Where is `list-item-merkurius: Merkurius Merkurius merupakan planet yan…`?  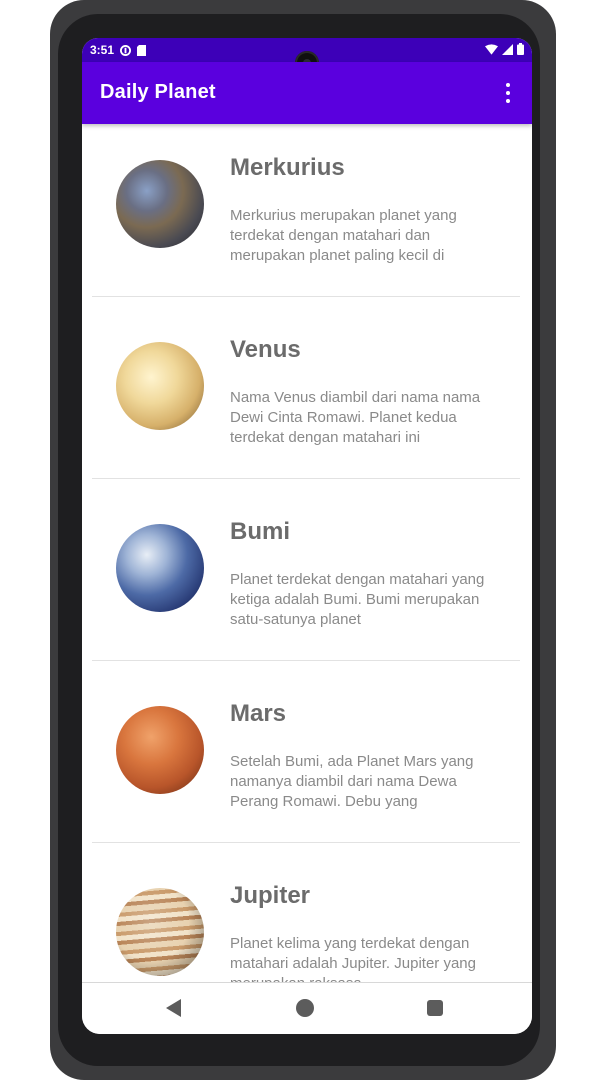 list-item-merkurius: Merkurius Merkurius merupakan planet yan… is located at coordinates (306, 210).